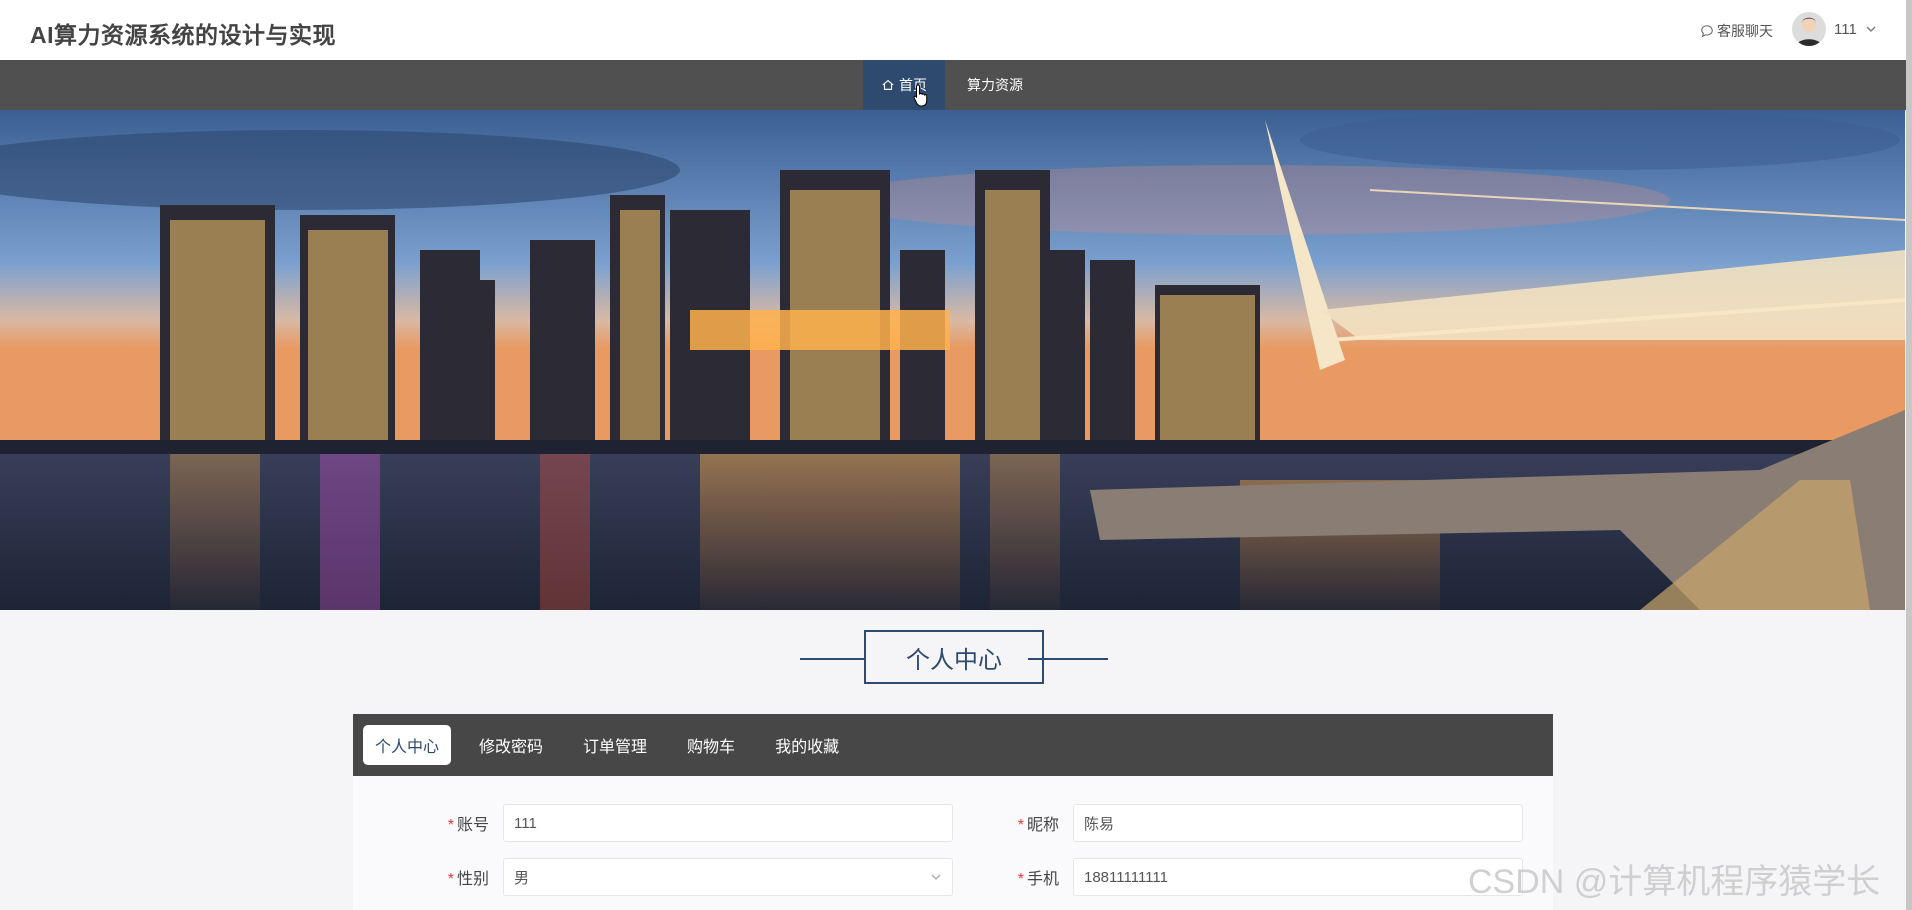 The width and height of the screenshot is (1912, 910). I want to click on page-scrollbar, so click(1909, 455).